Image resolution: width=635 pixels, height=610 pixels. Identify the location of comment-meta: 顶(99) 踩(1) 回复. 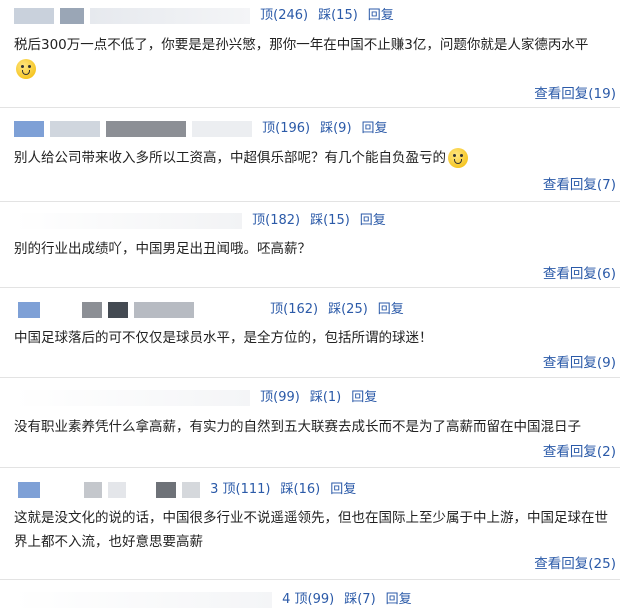
(200, 398).